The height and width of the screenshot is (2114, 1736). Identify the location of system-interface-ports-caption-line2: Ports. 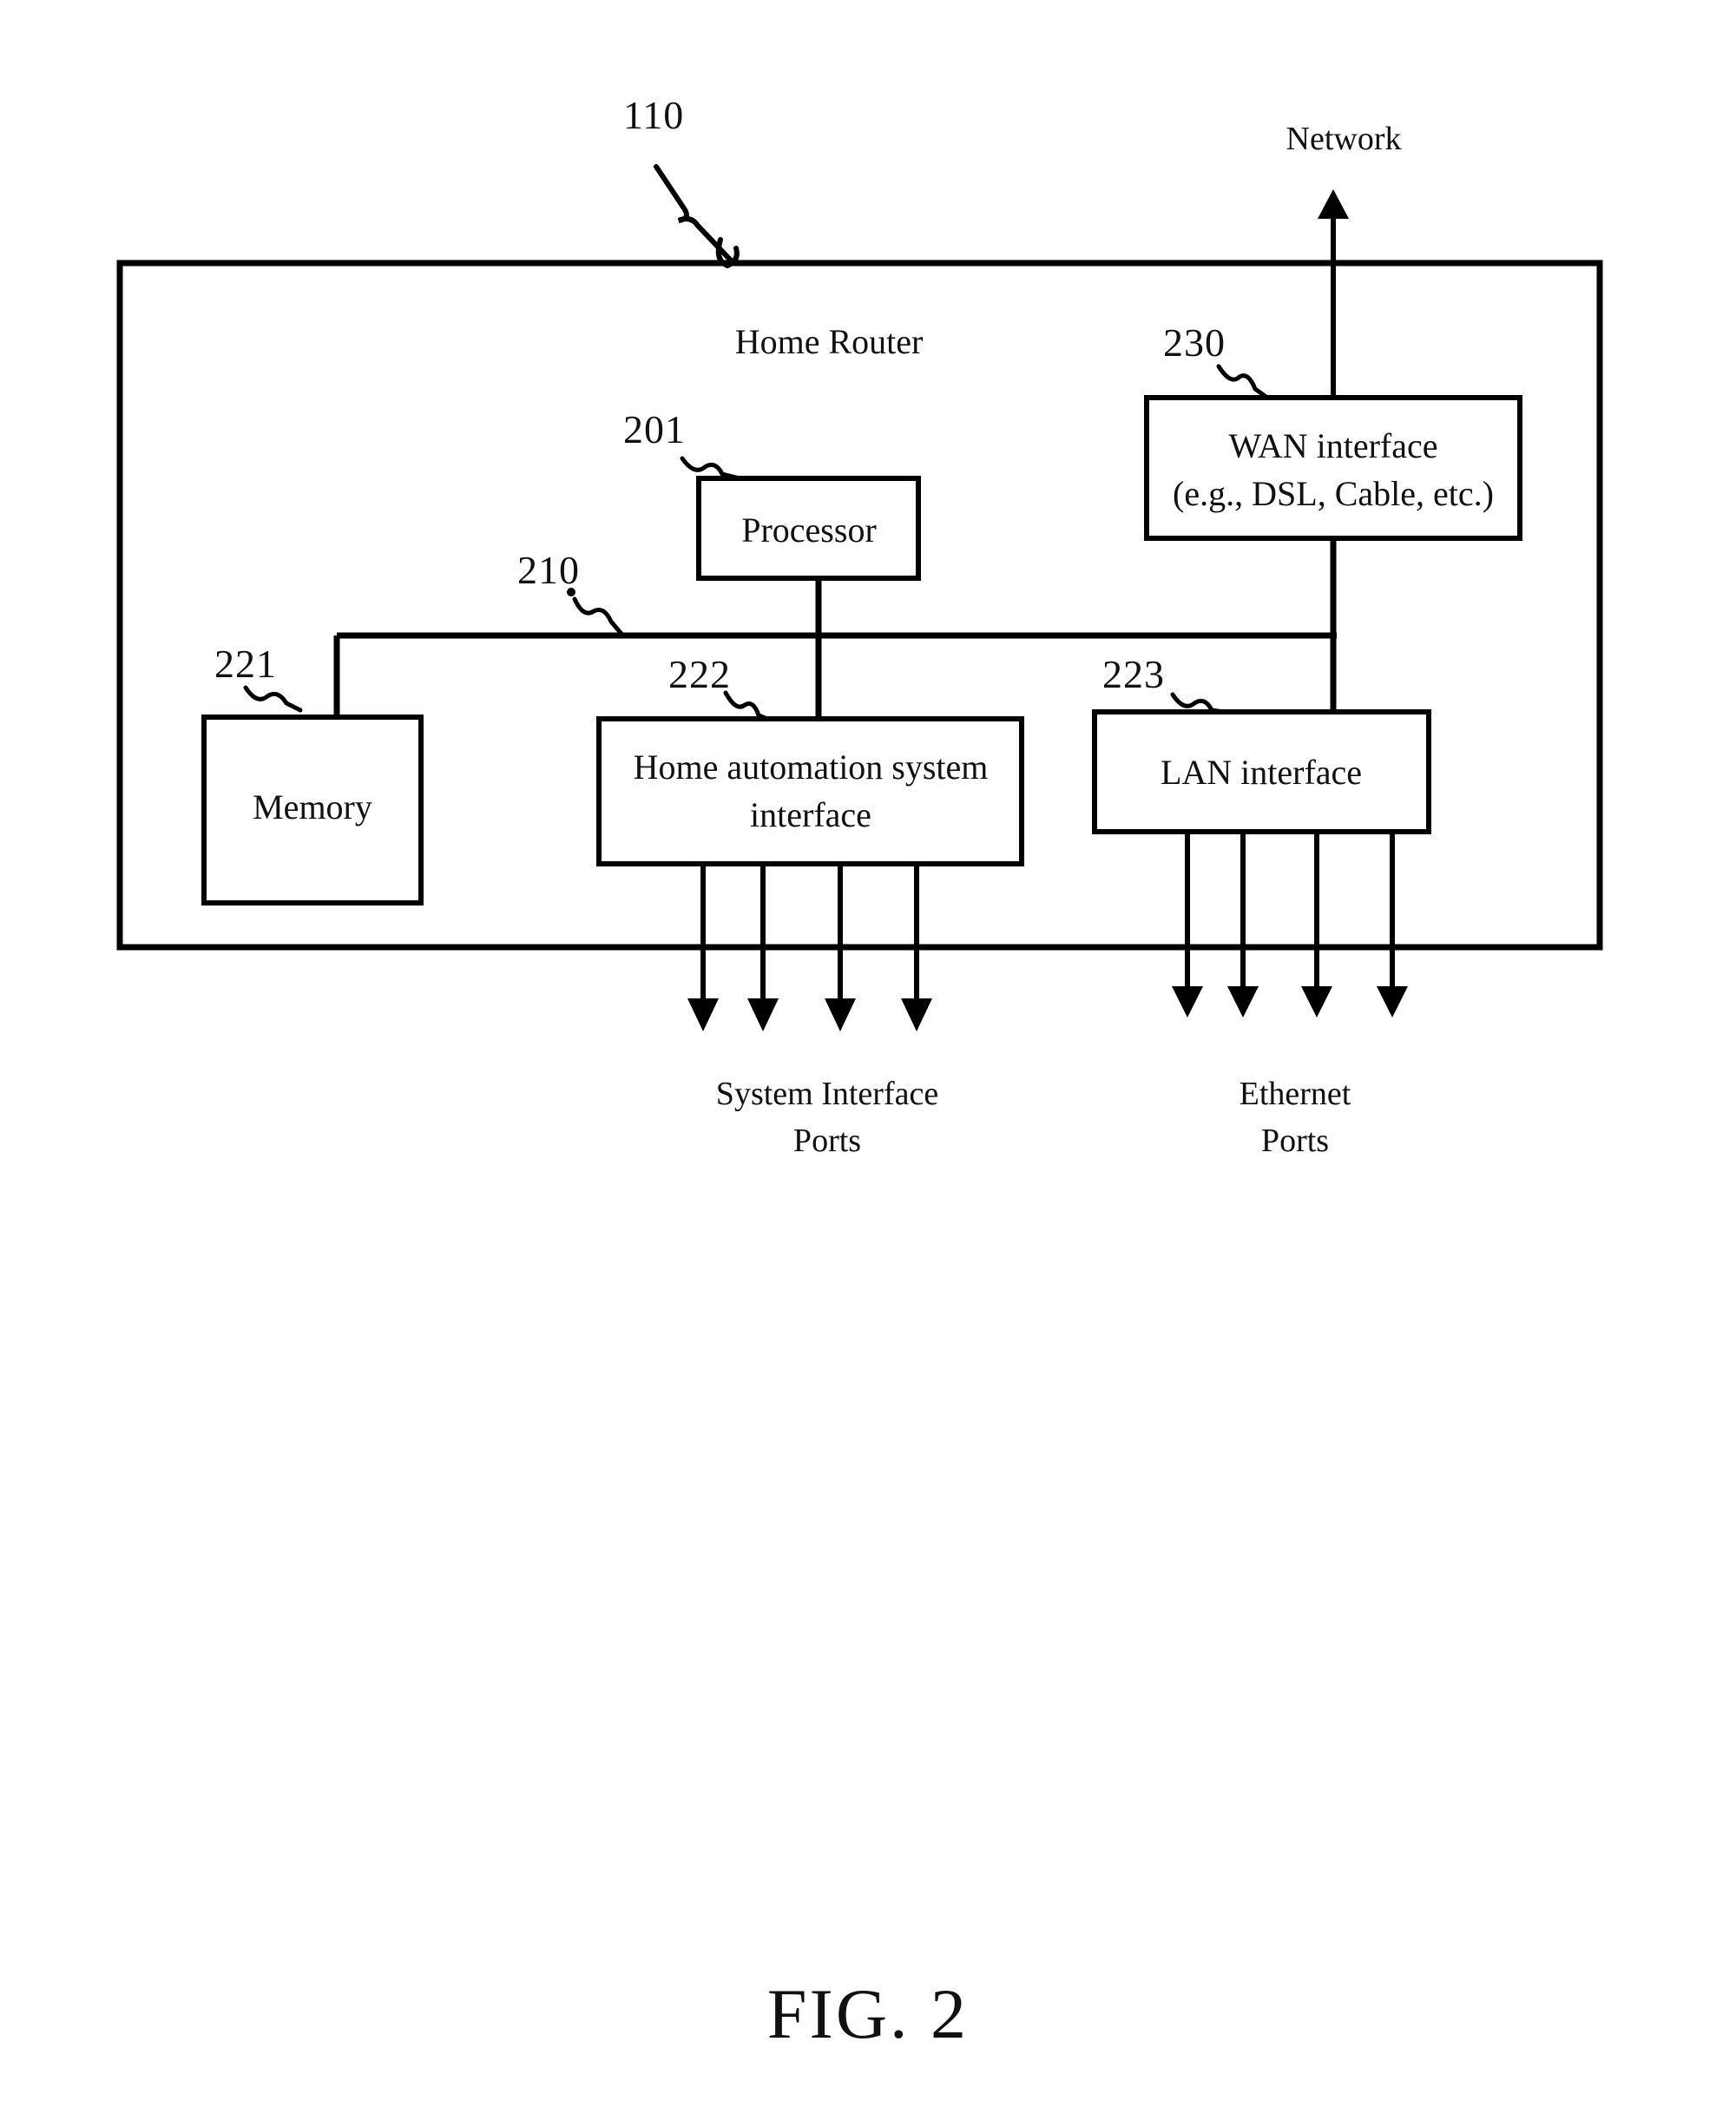
(827, 1141).